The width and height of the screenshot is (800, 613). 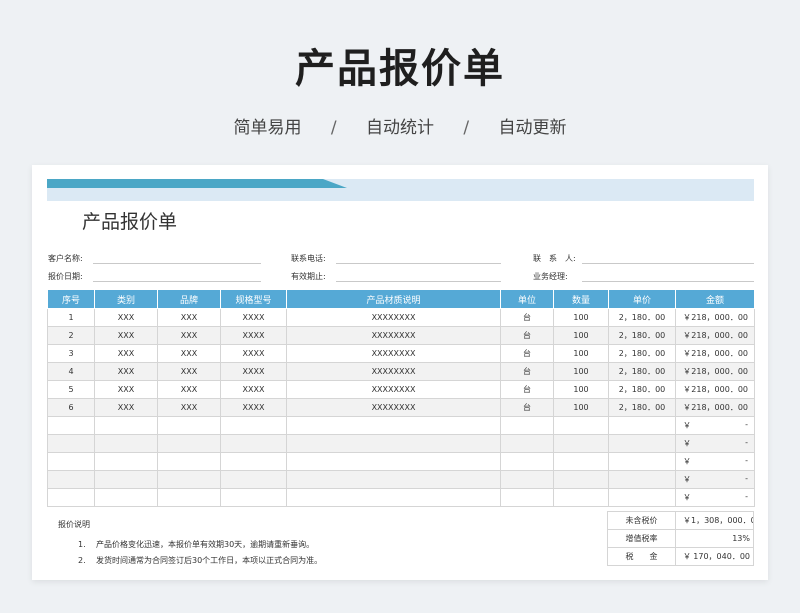 What do you see at coordinates (71, 371) in the screenshot?
I see `cell-index: 4` at bounding box center [71, 371].